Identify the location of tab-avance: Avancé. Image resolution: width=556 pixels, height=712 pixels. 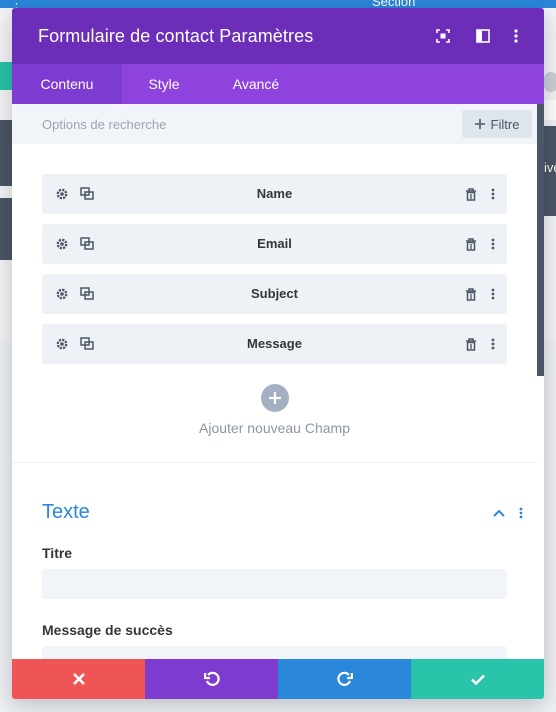
(256, 84).